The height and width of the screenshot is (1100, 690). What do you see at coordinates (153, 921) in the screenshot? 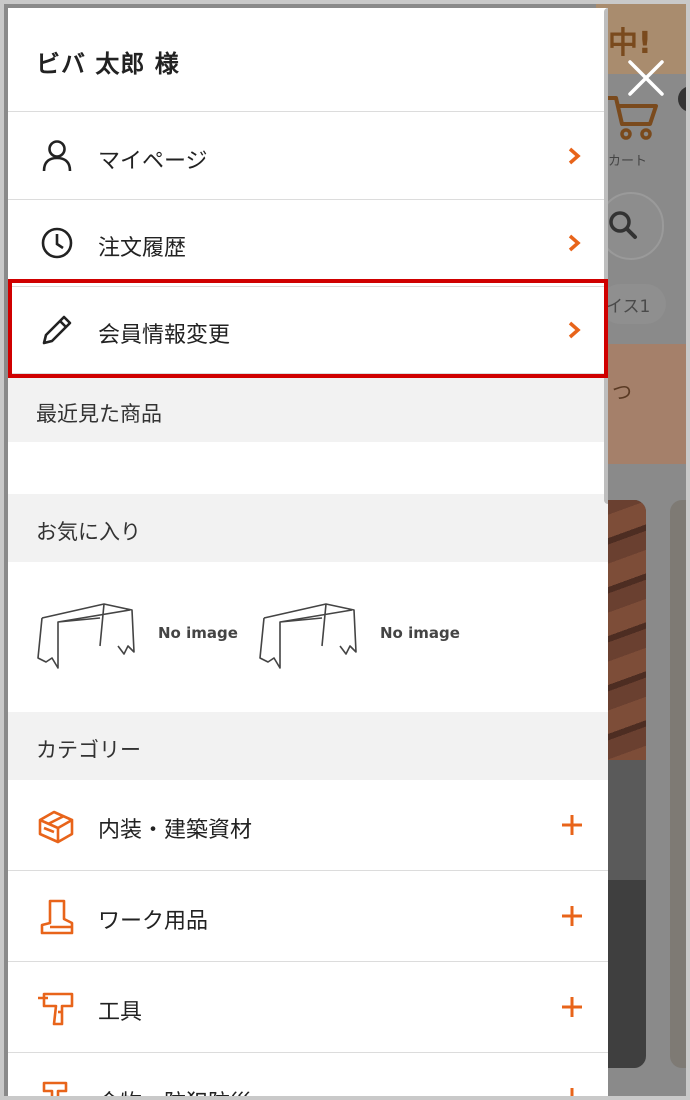
I see `category-label: ワーク用品` at bounding box center [153, 921].